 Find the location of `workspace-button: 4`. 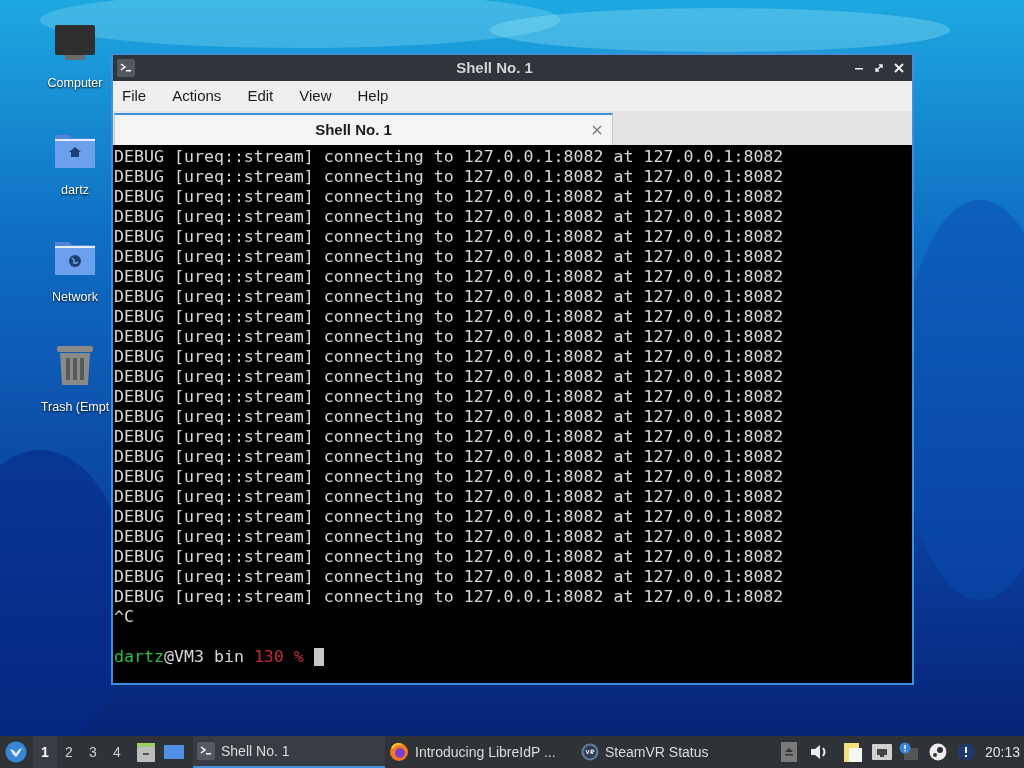

workspace-button: 4 is located at coordinates (117, 752).